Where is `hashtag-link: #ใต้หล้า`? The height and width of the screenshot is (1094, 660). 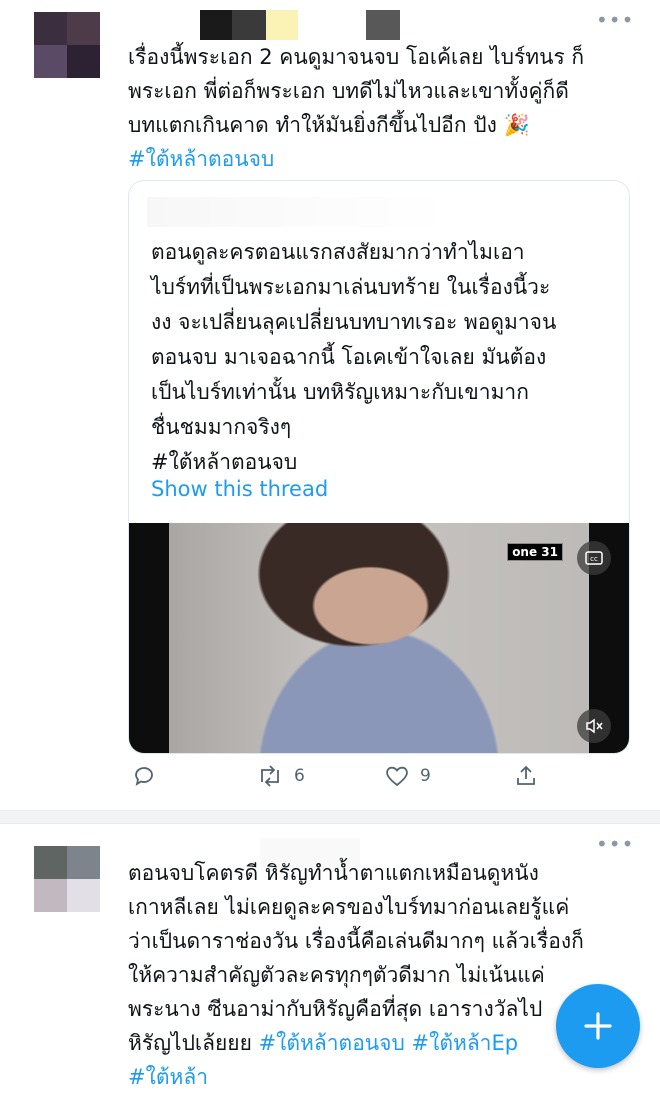 hashtag-link: #ใต้หล้า is located at coordinates (356, 1077).